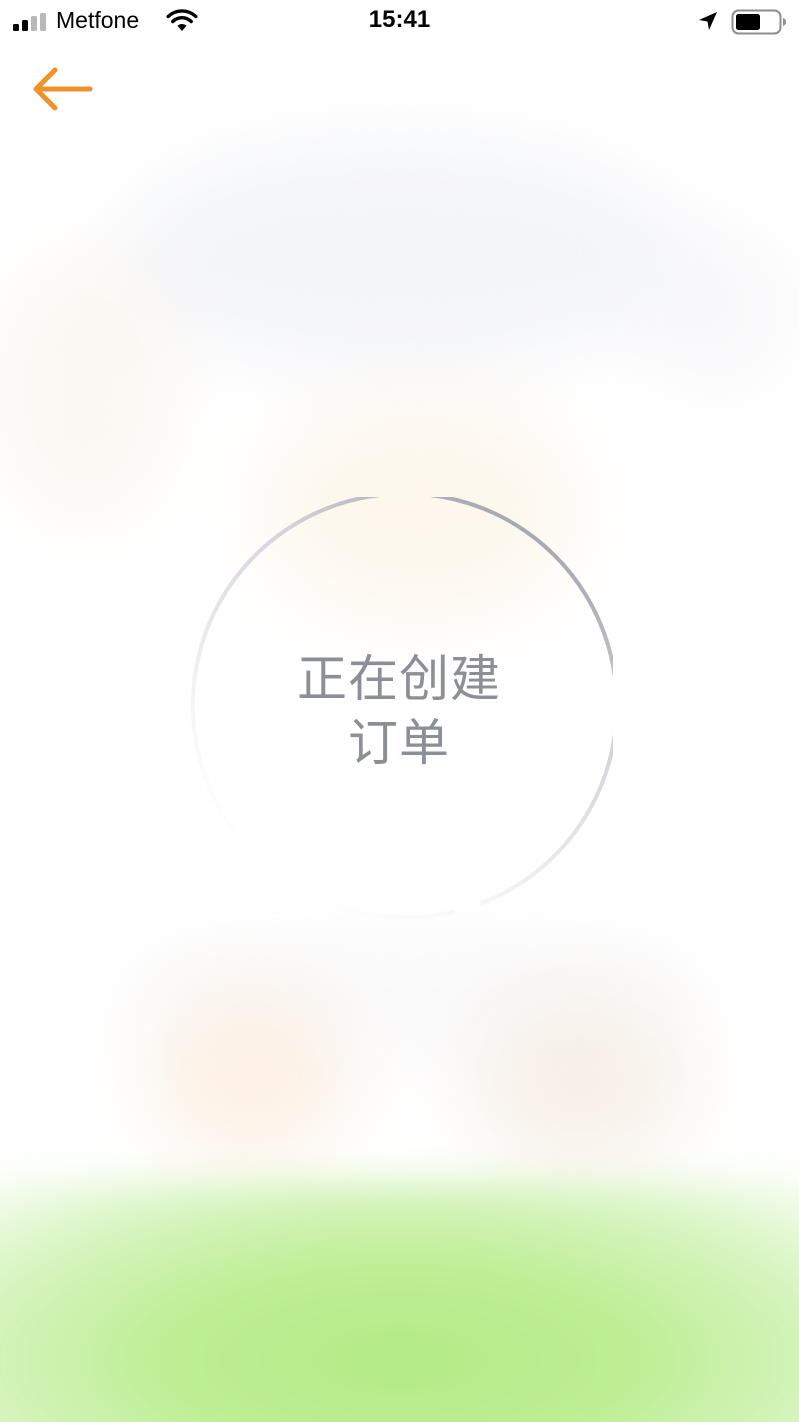 The height and width of the screenshot is (1422, 799). What do you see at coordinates (399, 743) in the screenshot?
I see `loading-message-line2: 订单` at bounding box center [399, 743].